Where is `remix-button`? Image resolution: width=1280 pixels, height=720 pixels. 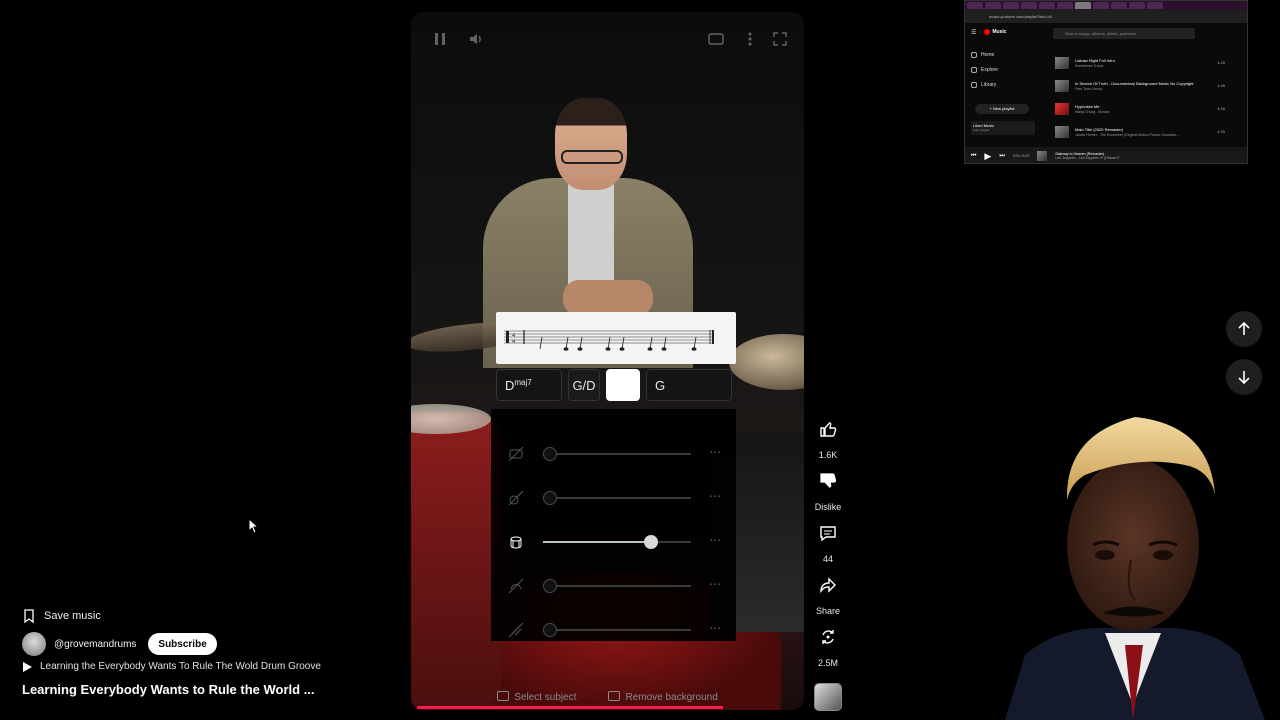 remix-button is located at coordinates (828, 637).